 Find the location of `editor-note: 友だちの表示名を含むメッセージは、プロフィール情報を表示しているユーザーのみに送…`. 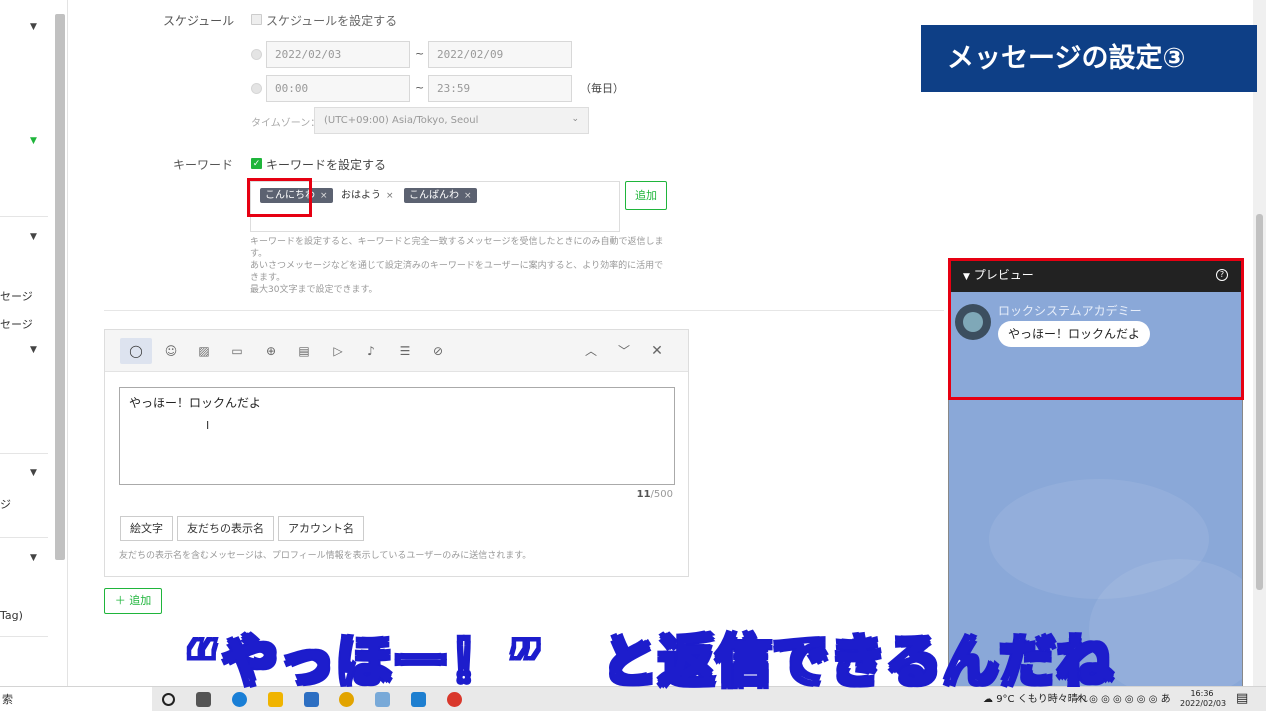

editor-note: 友だちの表示名を含むメッセージは、プロフィール情報を表示しているユーザーのみに送… is located at coordinates (325, 556).